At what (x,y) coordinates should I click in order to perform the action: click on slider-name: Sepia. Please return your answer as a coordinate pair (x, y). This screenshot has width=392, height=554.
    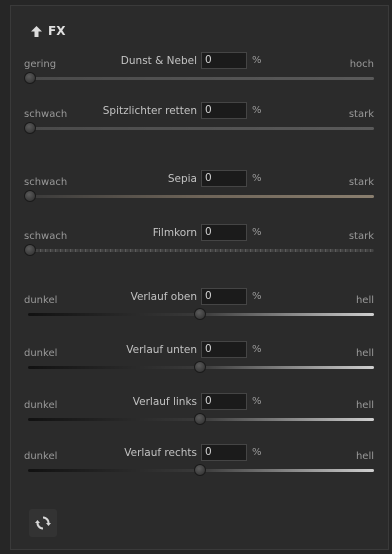
    Looking at the image, I should click on (182, 179).